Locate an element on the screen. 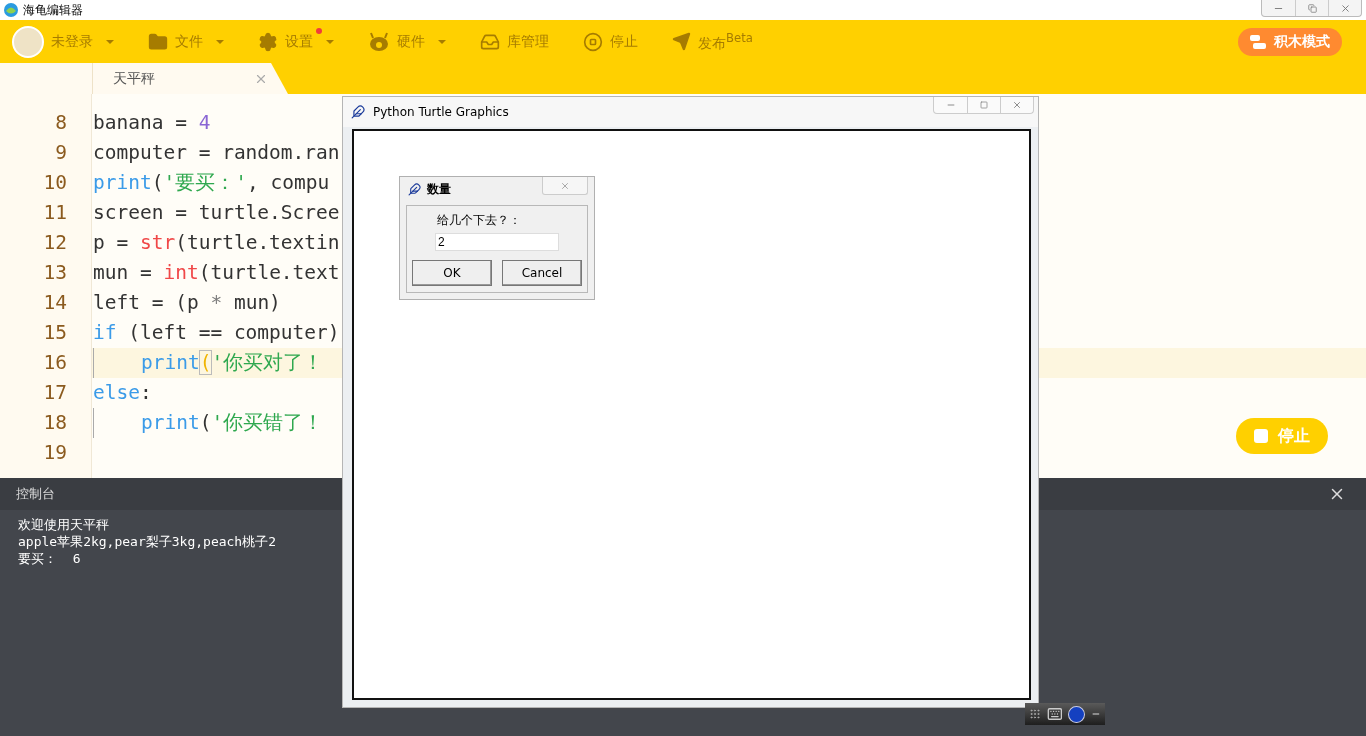  toolbar-menu-item: 库管理 is located at coordinates (514, 41).